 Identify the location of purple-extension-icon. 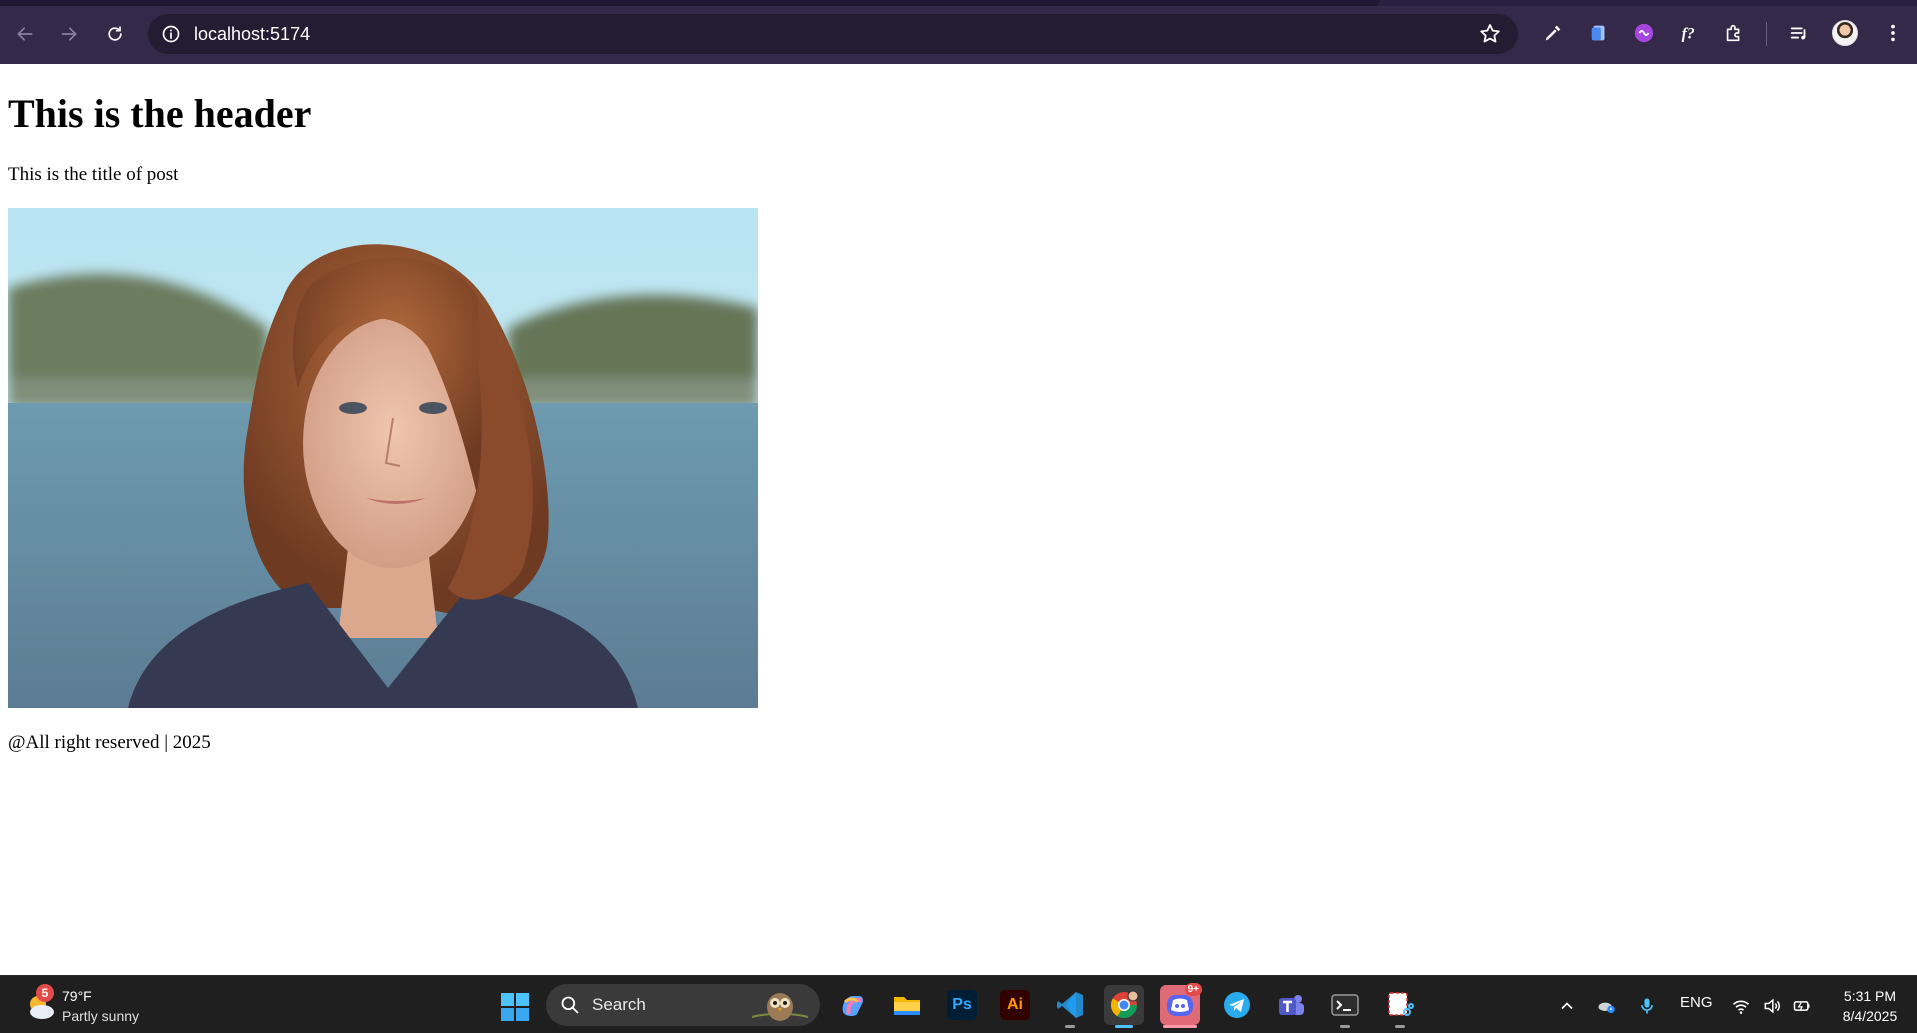
(1644, 33).